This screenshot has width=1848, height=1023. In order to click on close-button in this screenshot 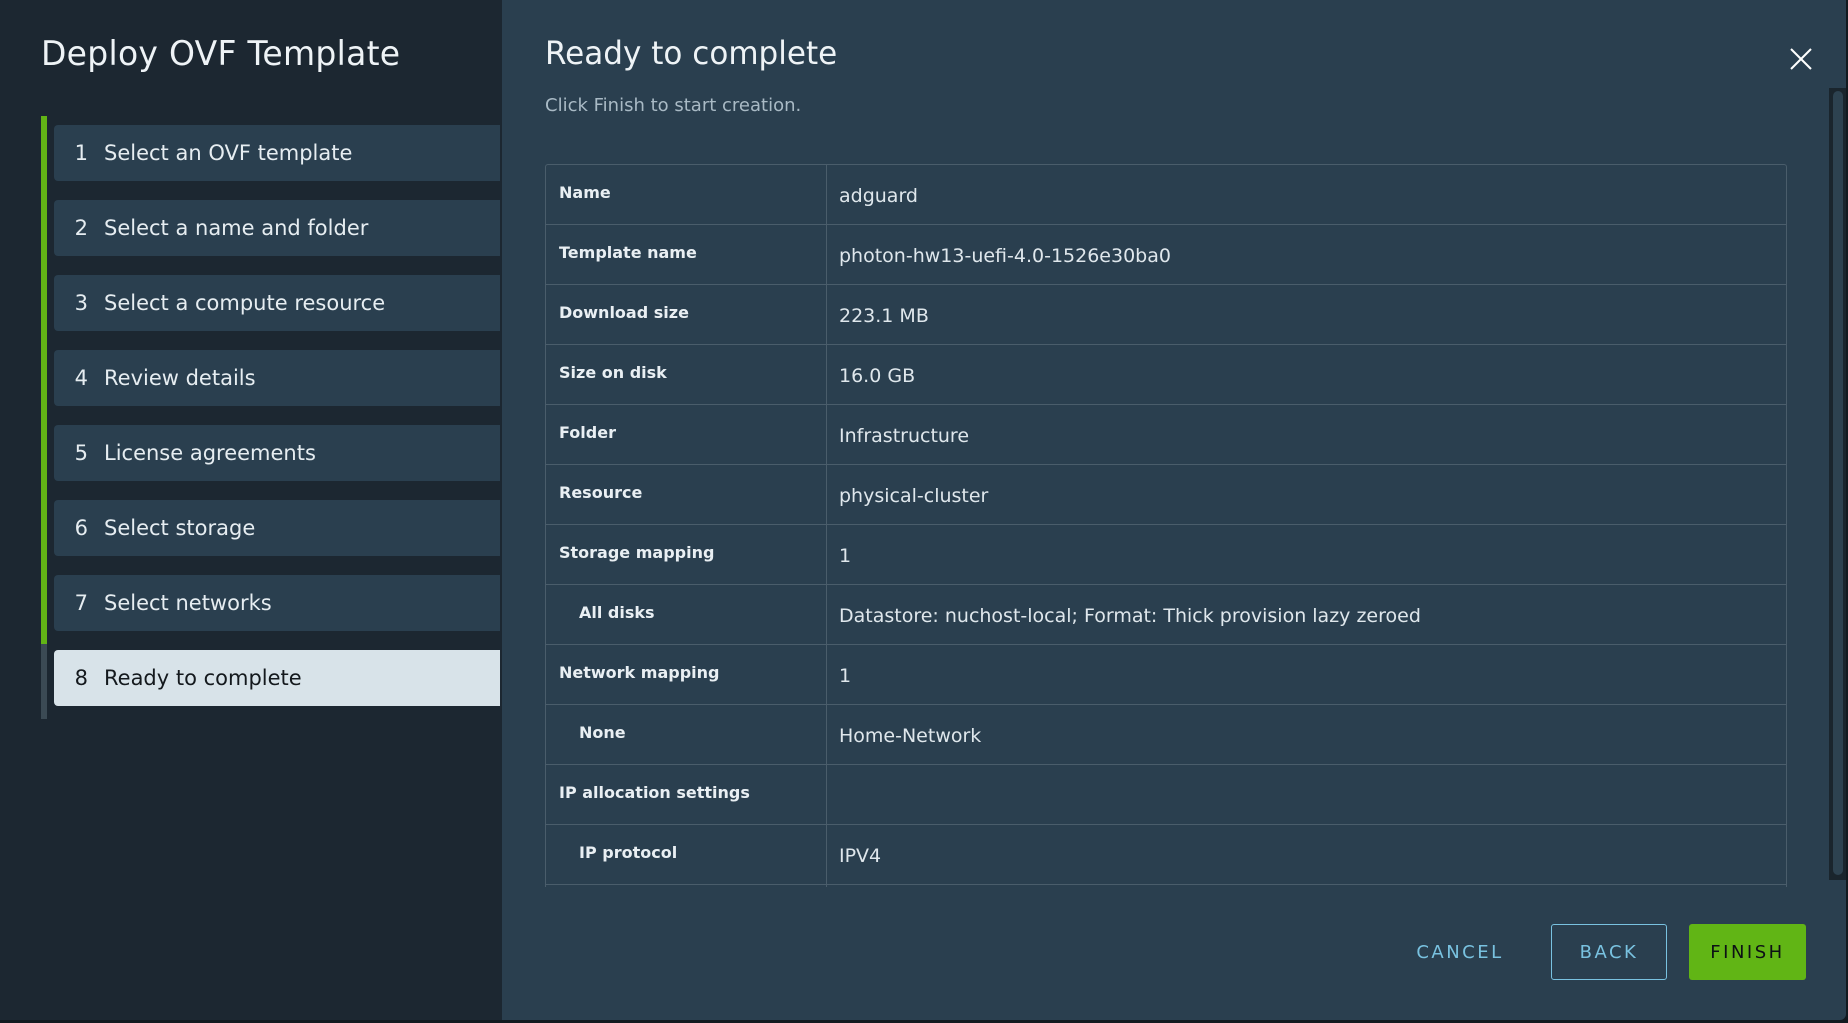, I will do `click(1801, 59)`.